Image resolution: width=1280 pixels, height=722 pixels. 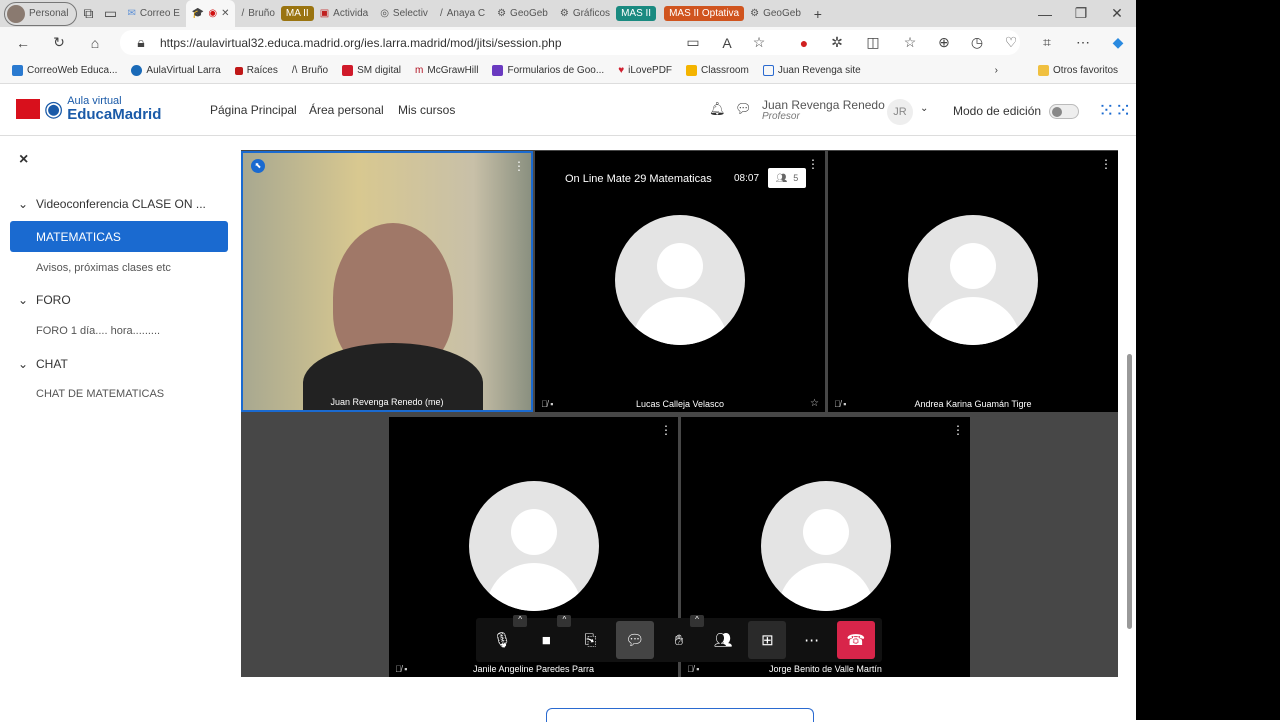 What do you see at coordinates (910, 43) in the screenshot?
I see `favorites-icon: ☆` at bounding box center [910, 43].